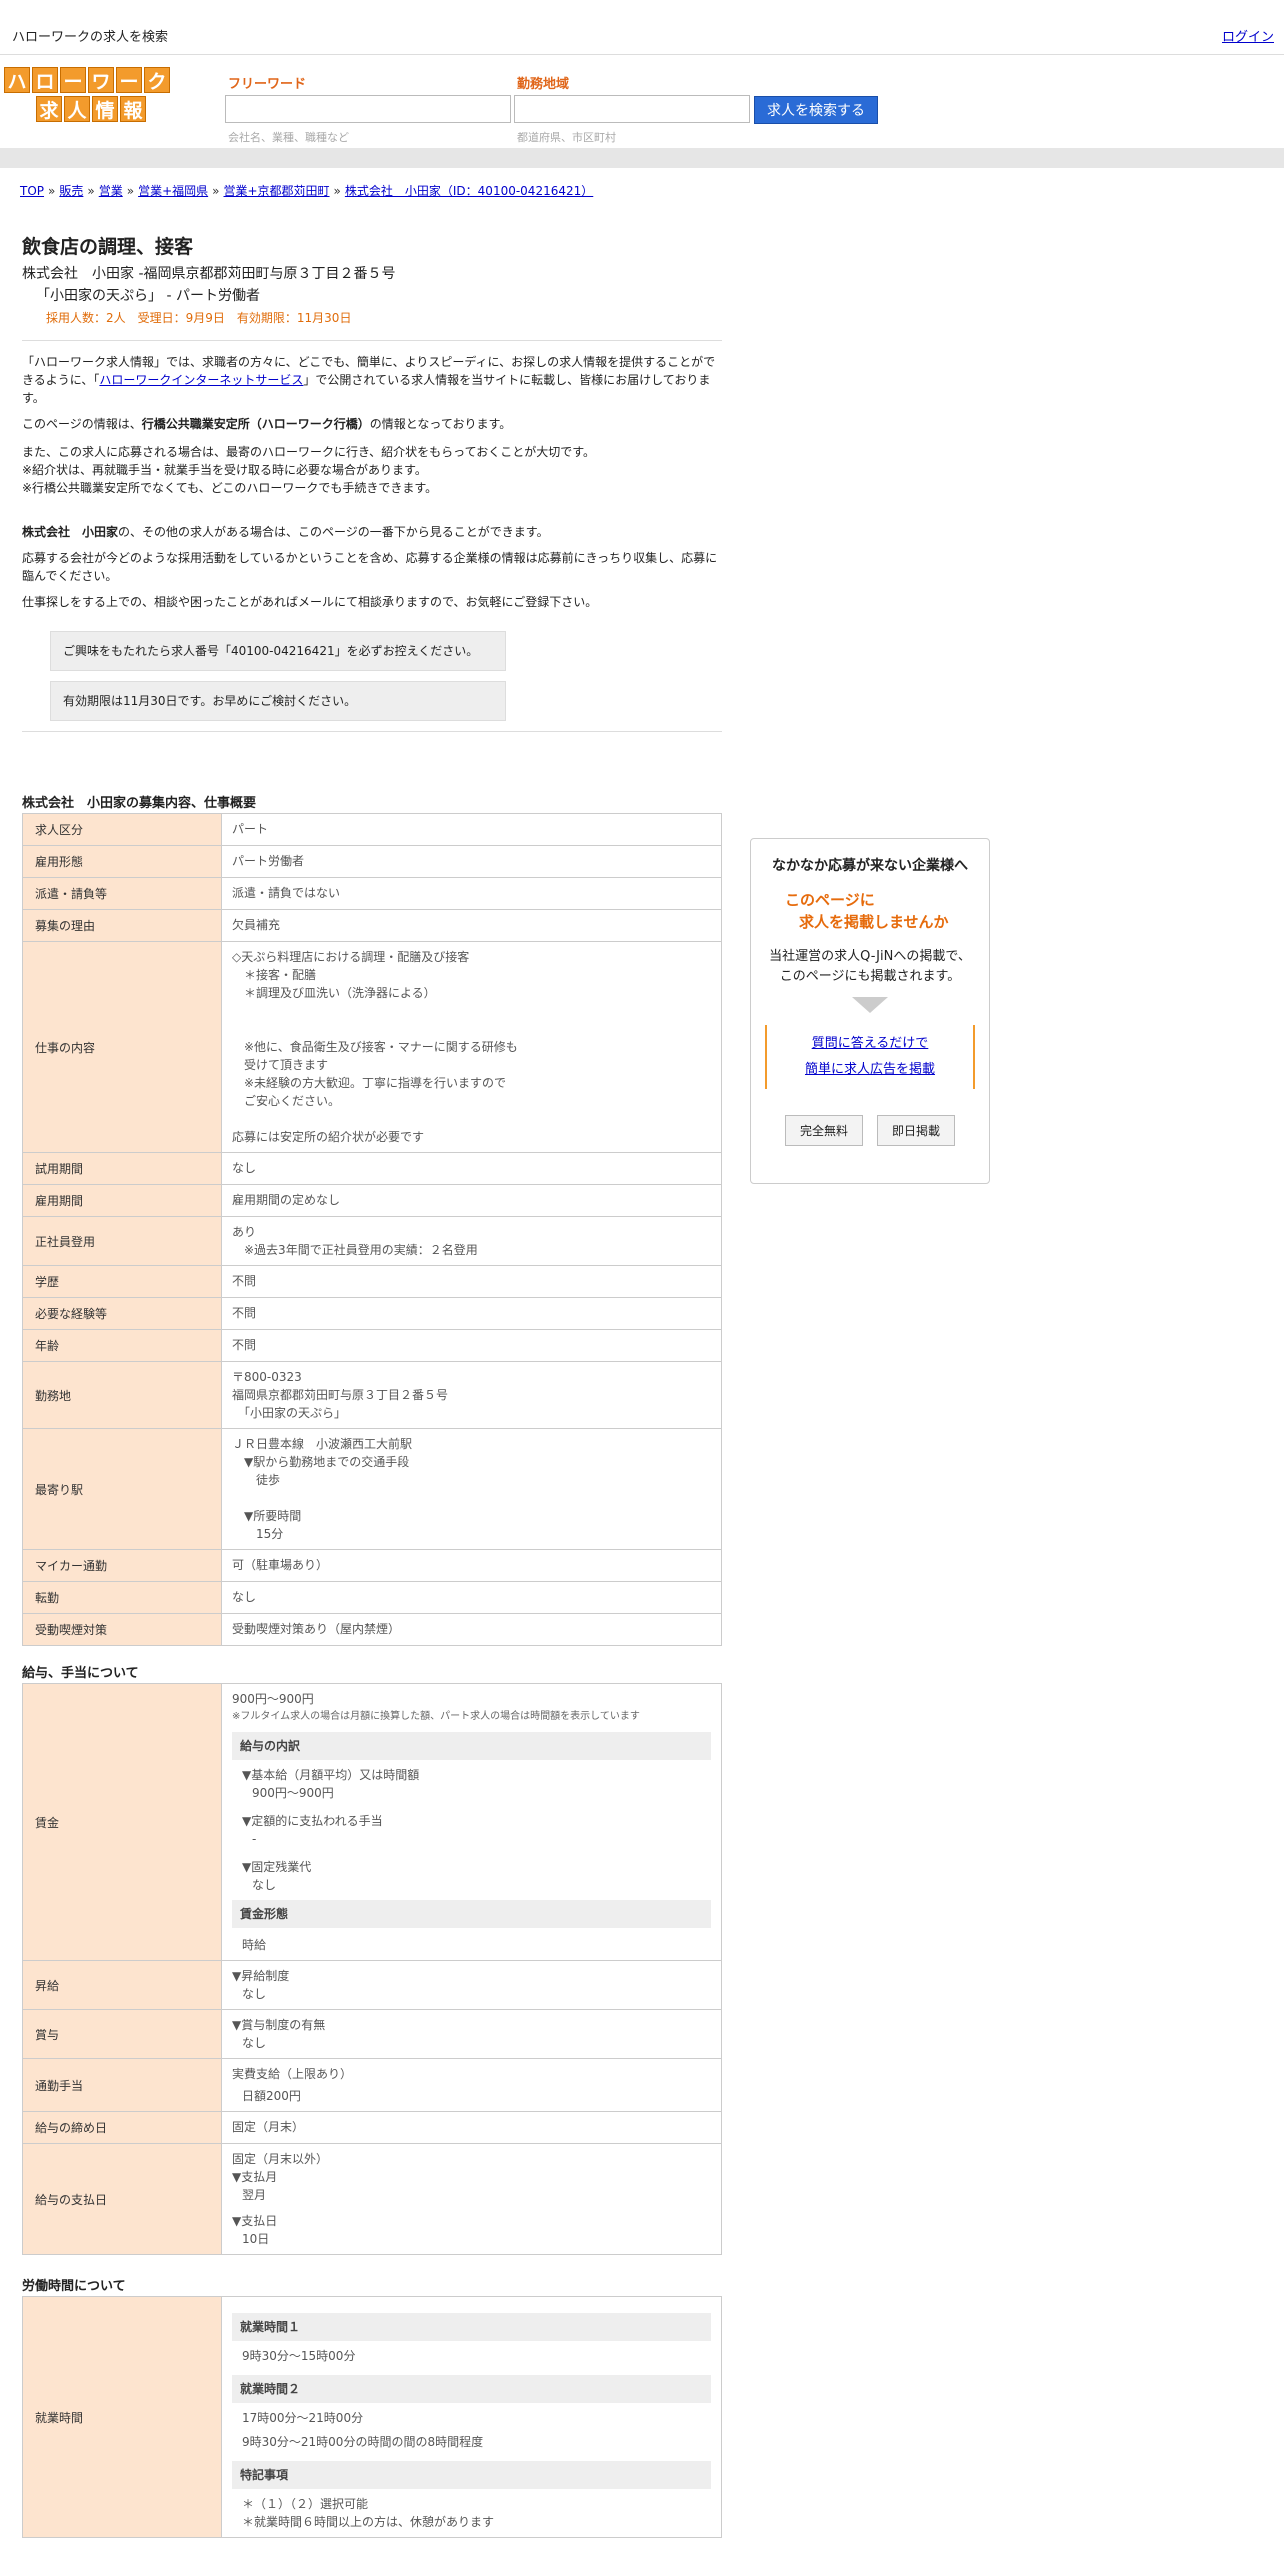 The width and height of the screenshot is (1284, 2568). I want to click on area-input, so click(632, 109).